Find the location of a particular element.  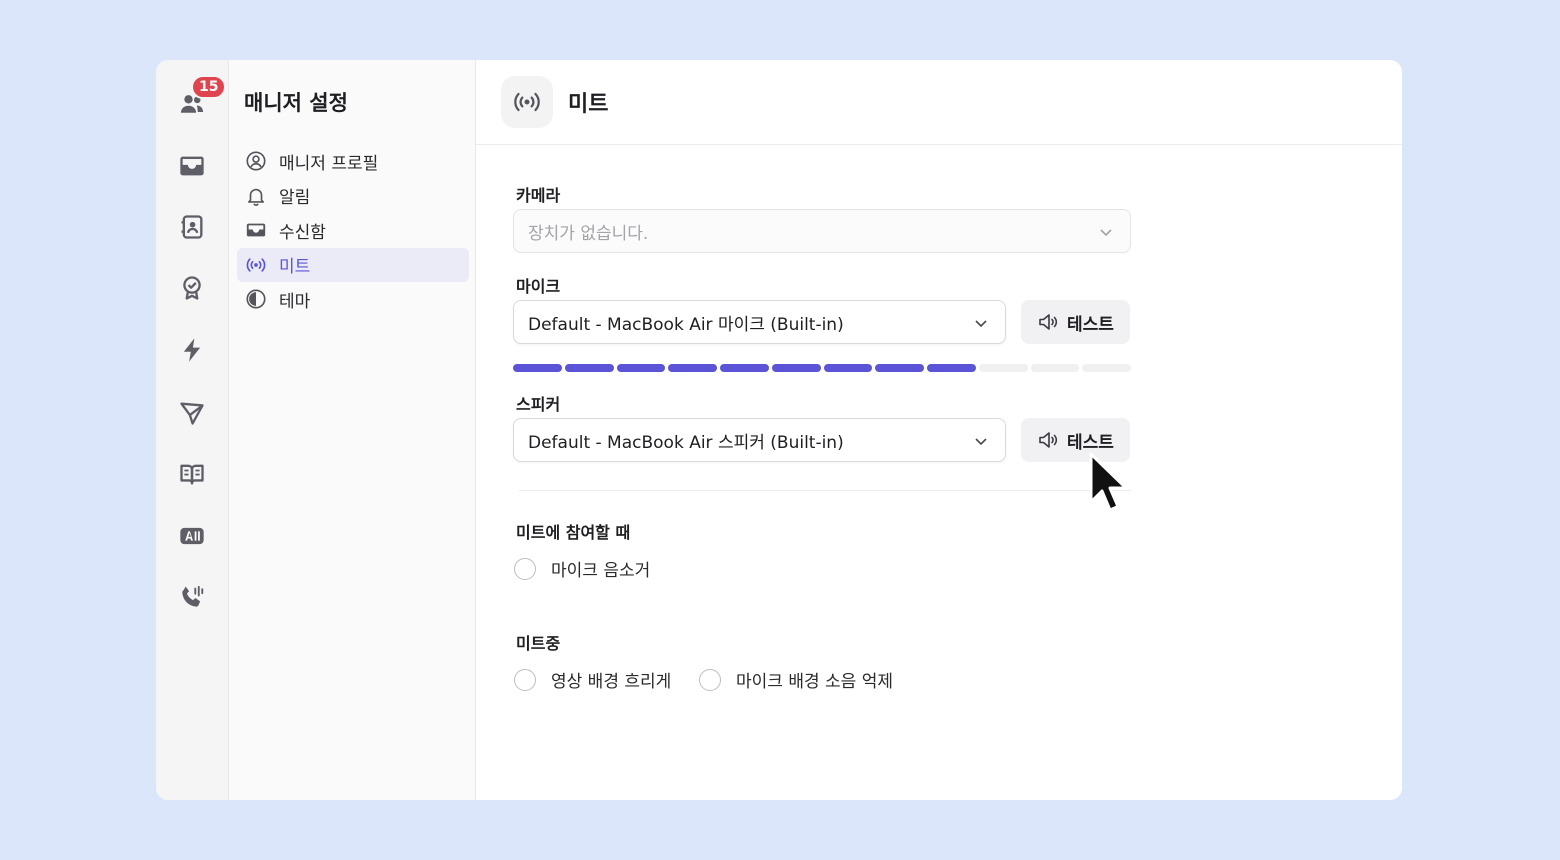

mic-select: Default - MacBook Air 마이크 (Built-in) is located at coordinates (759, 322).